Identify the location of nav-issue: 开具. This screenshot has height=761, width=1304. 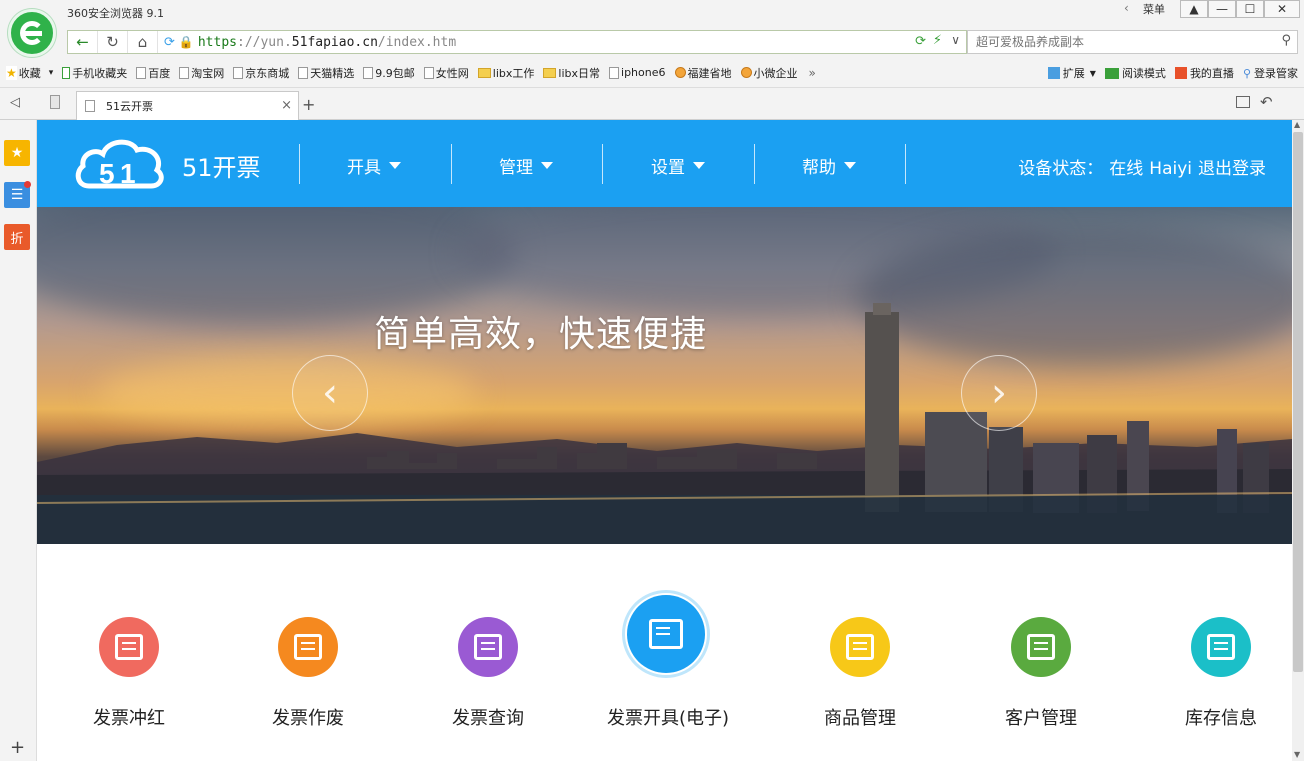
(374, 165).